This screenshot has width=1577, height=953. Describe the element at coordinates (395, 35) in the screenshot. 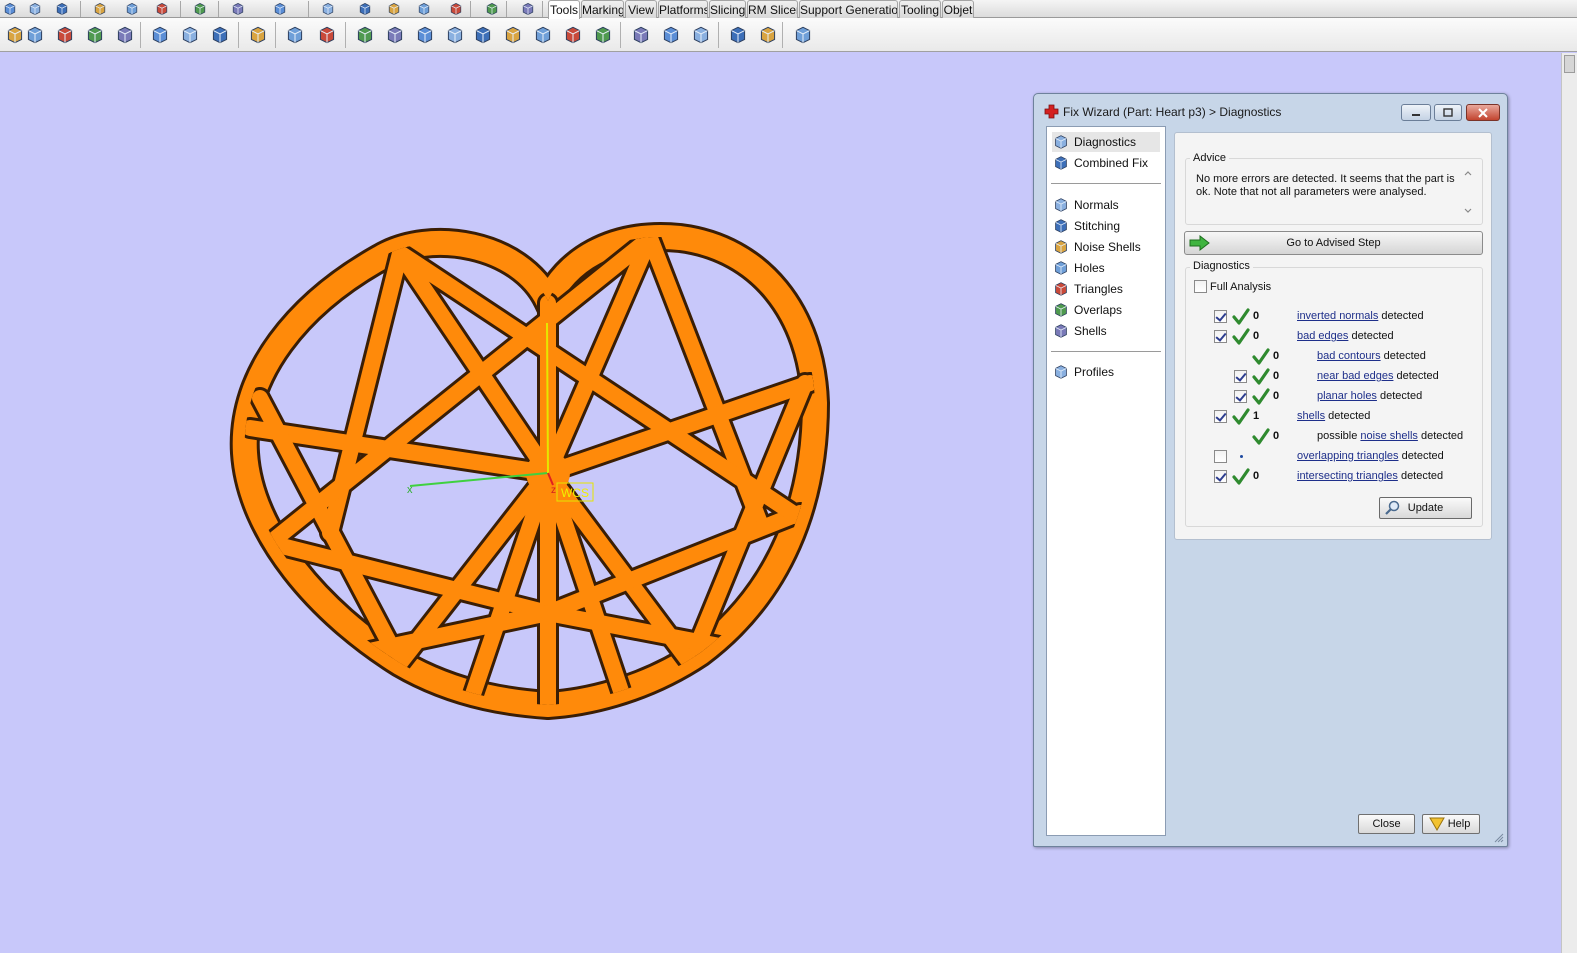

I see `text-tool-button` at that location.